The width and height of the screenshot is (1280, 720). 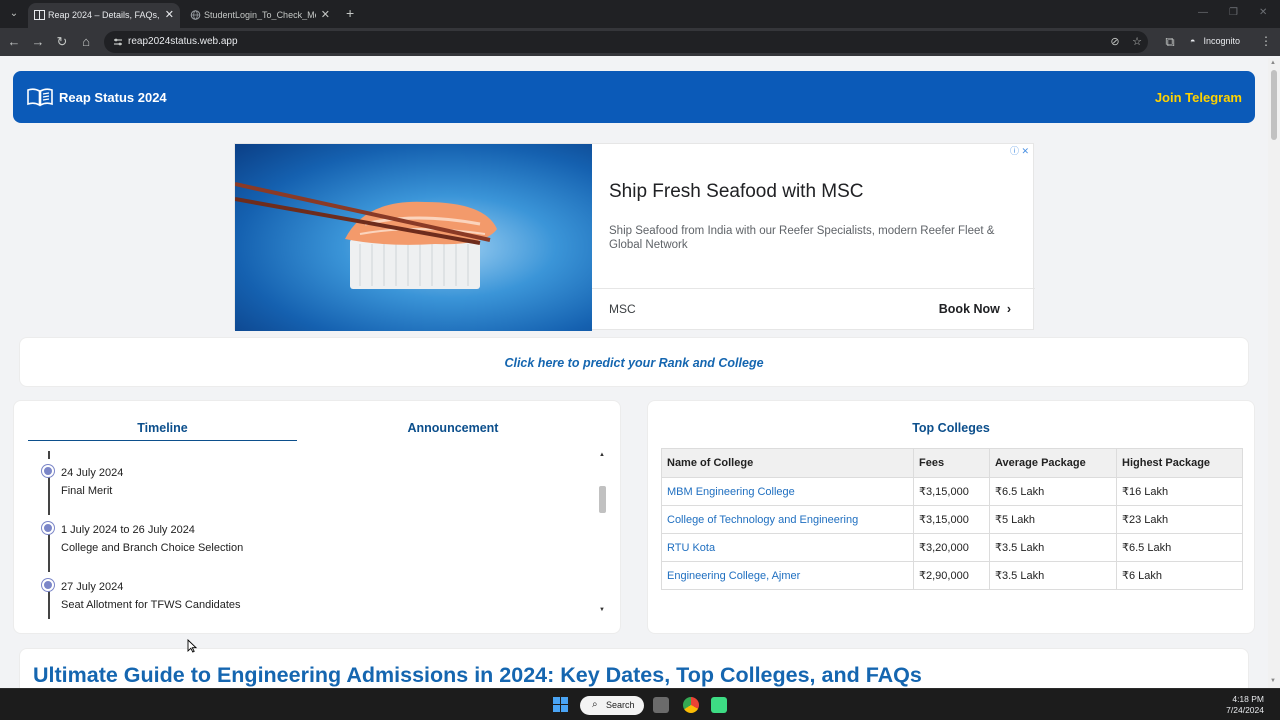 What do you see at coordinates (1179, 491) in the screenshot?
I see `highest-package-cell: ₹16 Lakh` at bounding box center [1179, 491].